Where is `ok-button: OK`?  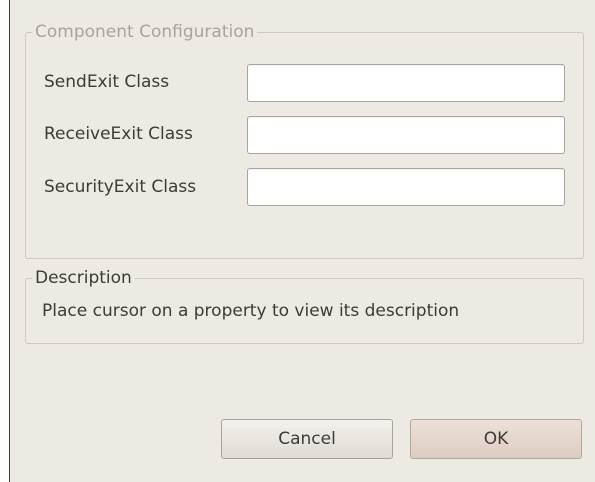 ok-button: OK is located at coordinates (496, 439).